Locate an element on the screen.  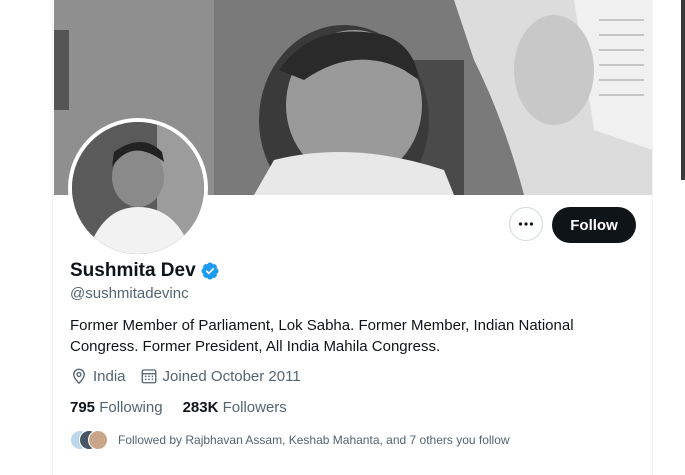
name-row: Sushmita Dev is located at coordinates (145, 271).